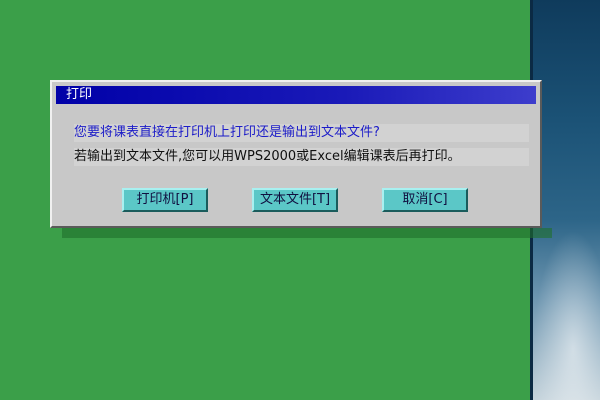 The image size is (600, 400). Describe the element at coordinates (301, 157) in the screenshot. I see `dialog-hint: 若输出到文本文件,您可以用WPS2000或Excel编辑课表后再打印。` at that location.